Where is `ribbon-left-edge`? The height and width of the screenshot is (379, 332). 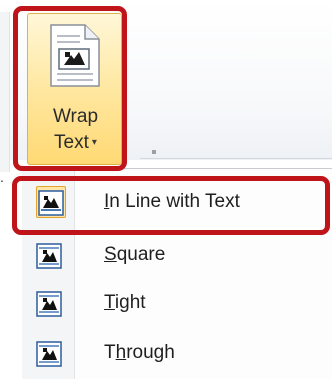 ribbon-left-edge is located at coordinates (5, 92).